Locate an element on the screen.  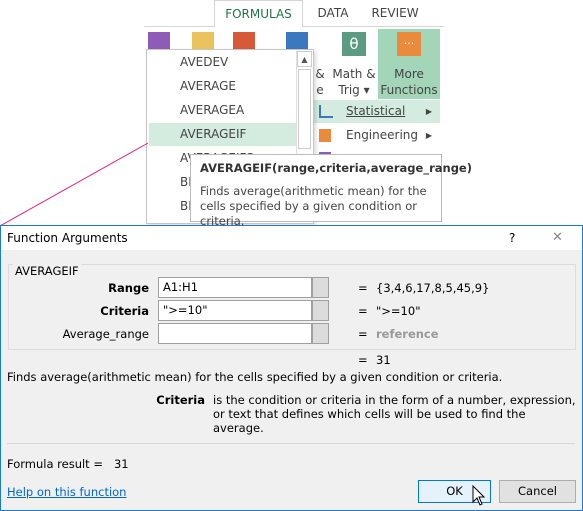
arg-help-name: Criteria is located at coordinates (180, 400).